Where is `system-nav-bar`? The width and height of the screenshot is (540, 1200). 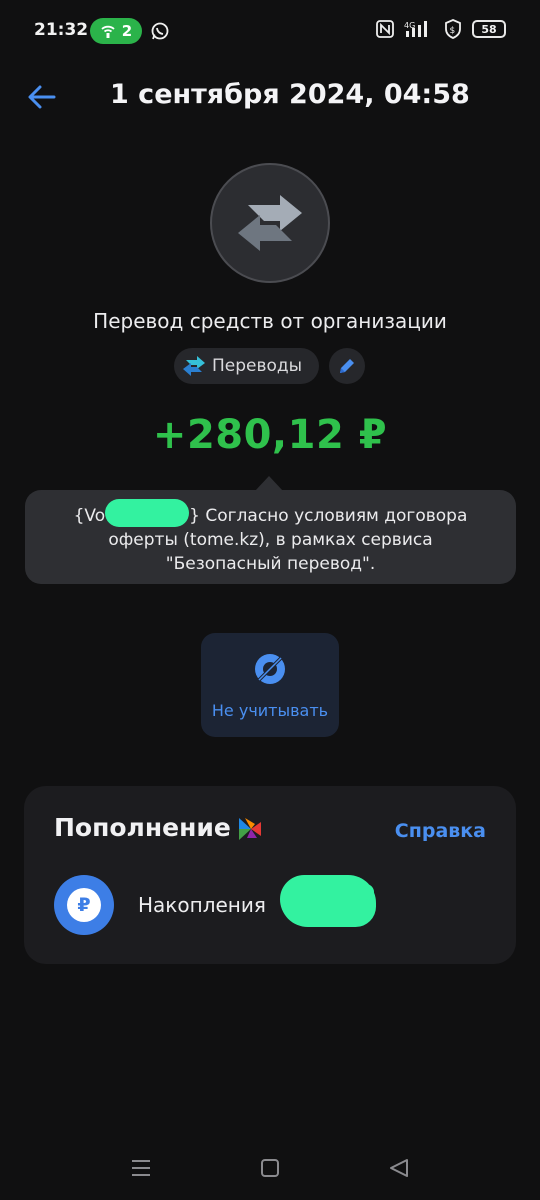 system-nav-bar is located at coordinates (270, 1170).